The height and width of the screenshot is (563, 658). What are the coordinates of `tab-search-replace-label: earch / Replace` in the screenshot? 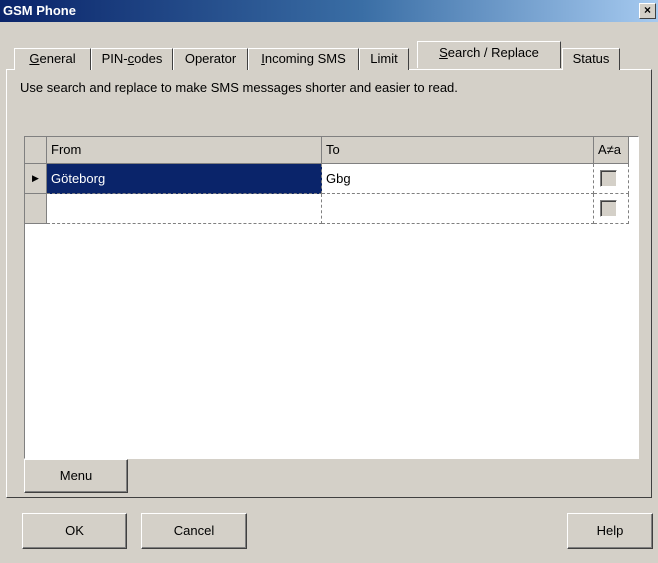 It's located at (493, 52).